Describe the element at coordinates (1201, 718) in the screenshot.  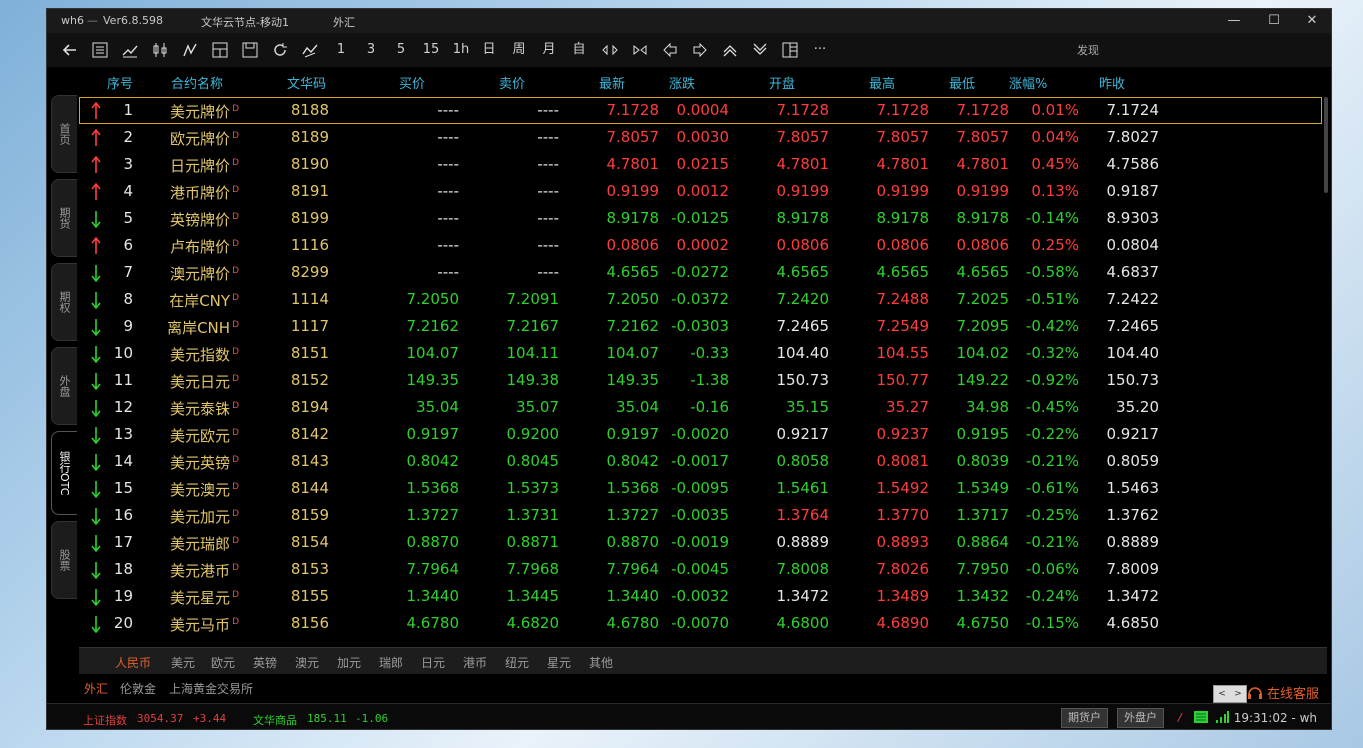
I see `calculator-icon` at that location.